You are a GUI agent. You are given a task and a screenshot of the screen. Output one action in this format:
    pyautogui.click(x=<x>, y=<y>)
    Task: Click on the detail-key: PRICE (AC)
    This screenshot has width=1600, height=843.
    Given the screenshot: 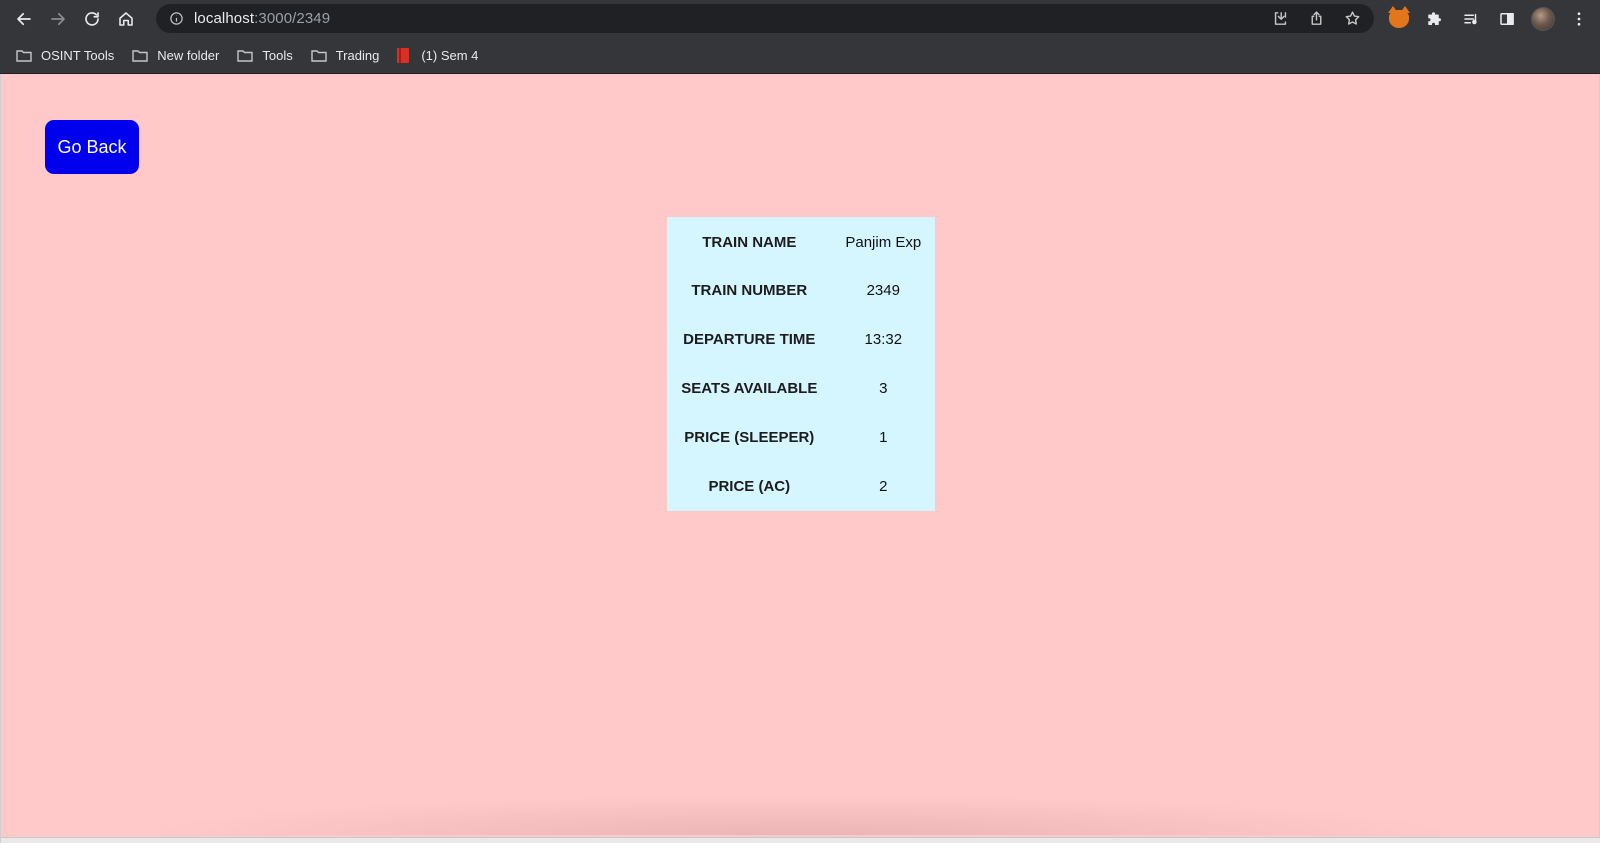 What is the action you would take?
    pyautogui.click(x=749, y=486)
    